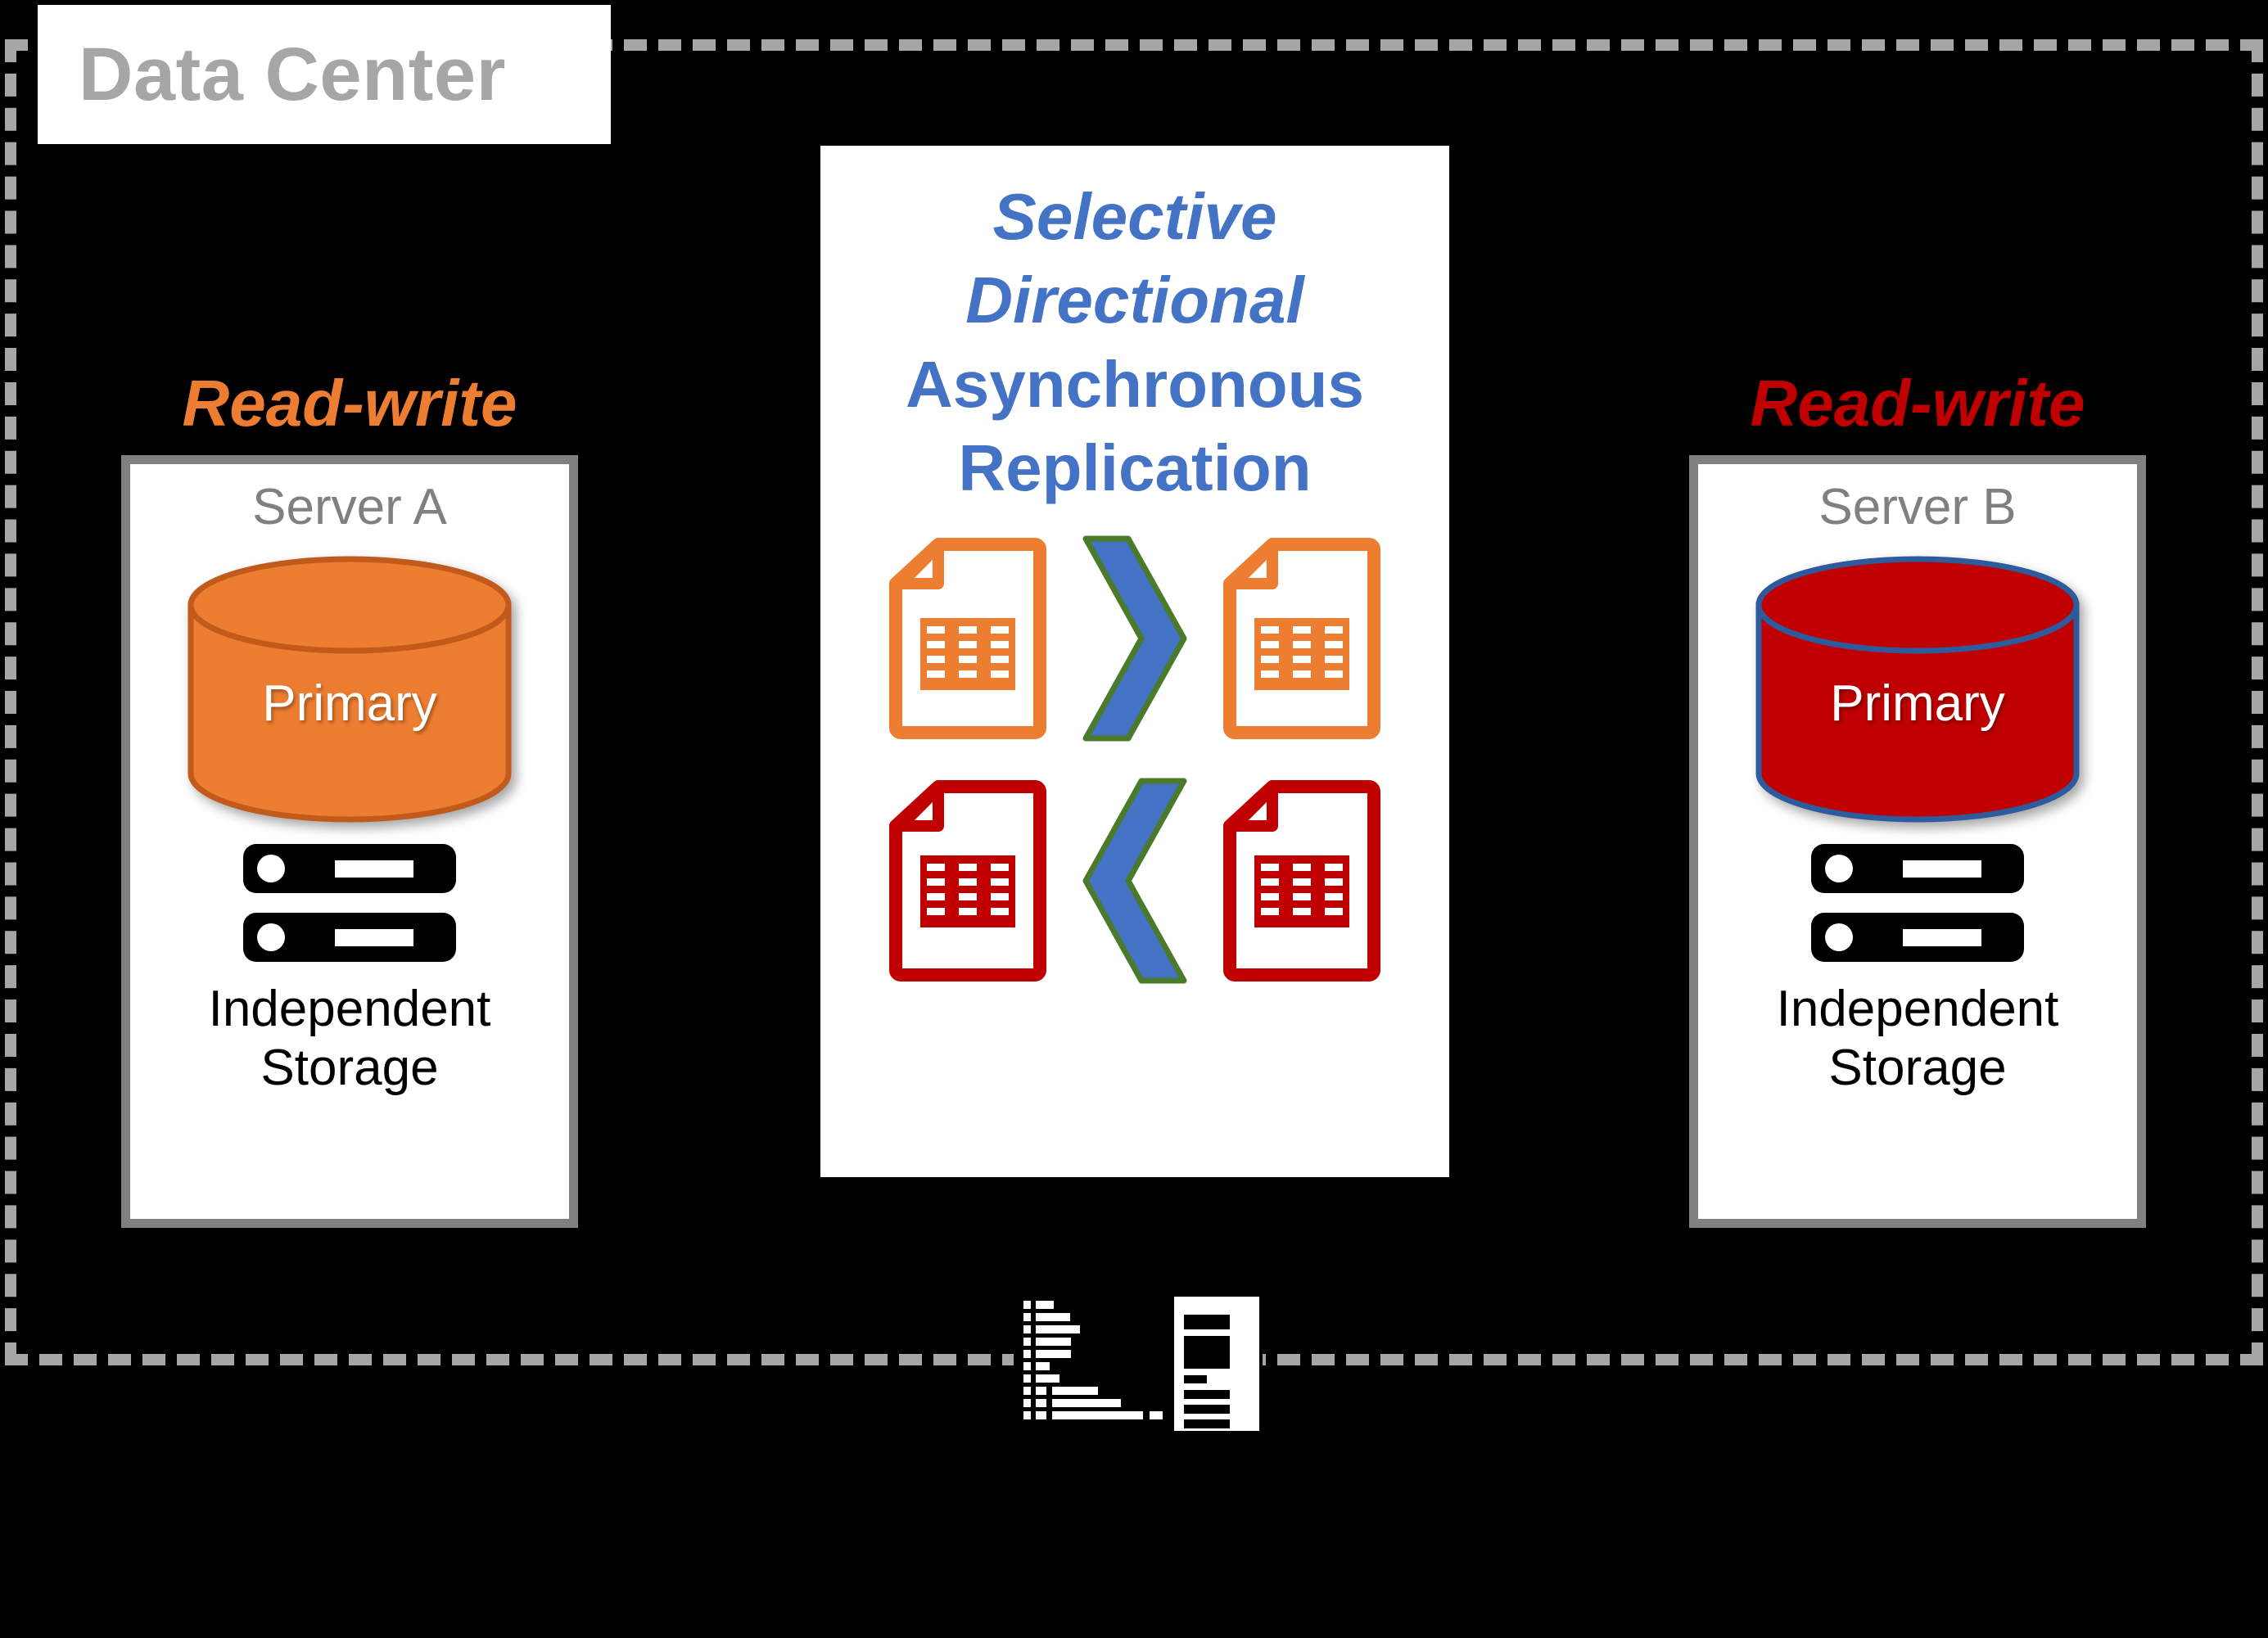  What do you see at coordinates (1138, 1363) in the screenshot?
I see `analytics-report-icon` at bounding box center [1138, 1363].